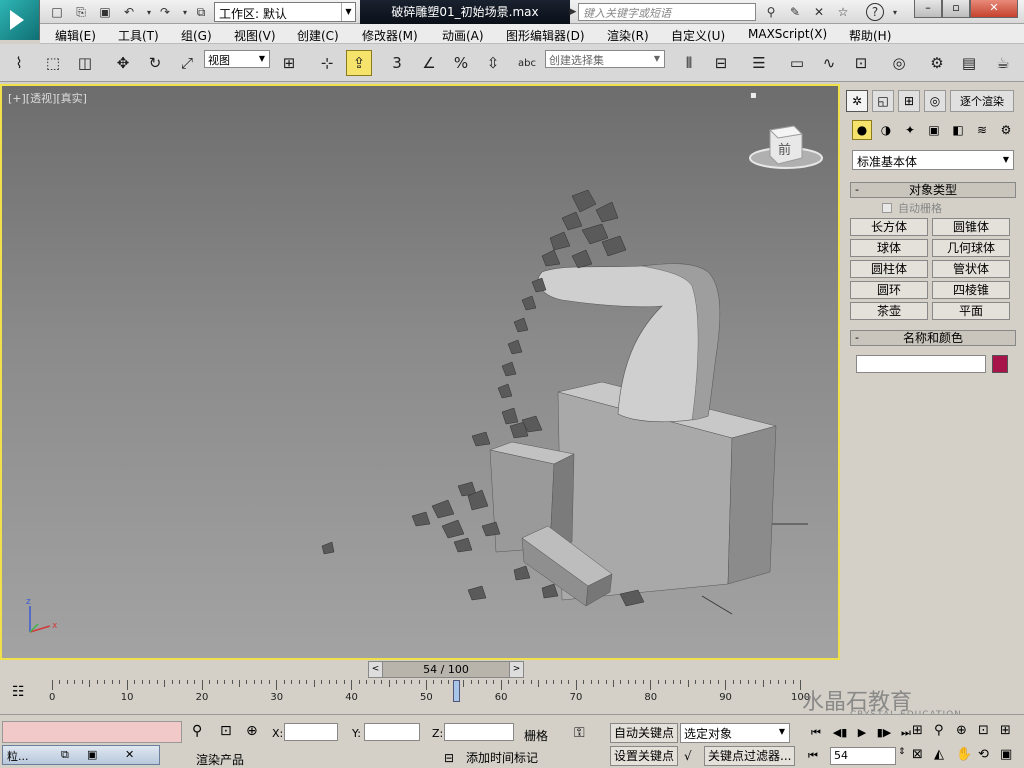  Describe the element at coordinates (105, 12) in the screenshot. I see `save-icon: ▣` at that location.